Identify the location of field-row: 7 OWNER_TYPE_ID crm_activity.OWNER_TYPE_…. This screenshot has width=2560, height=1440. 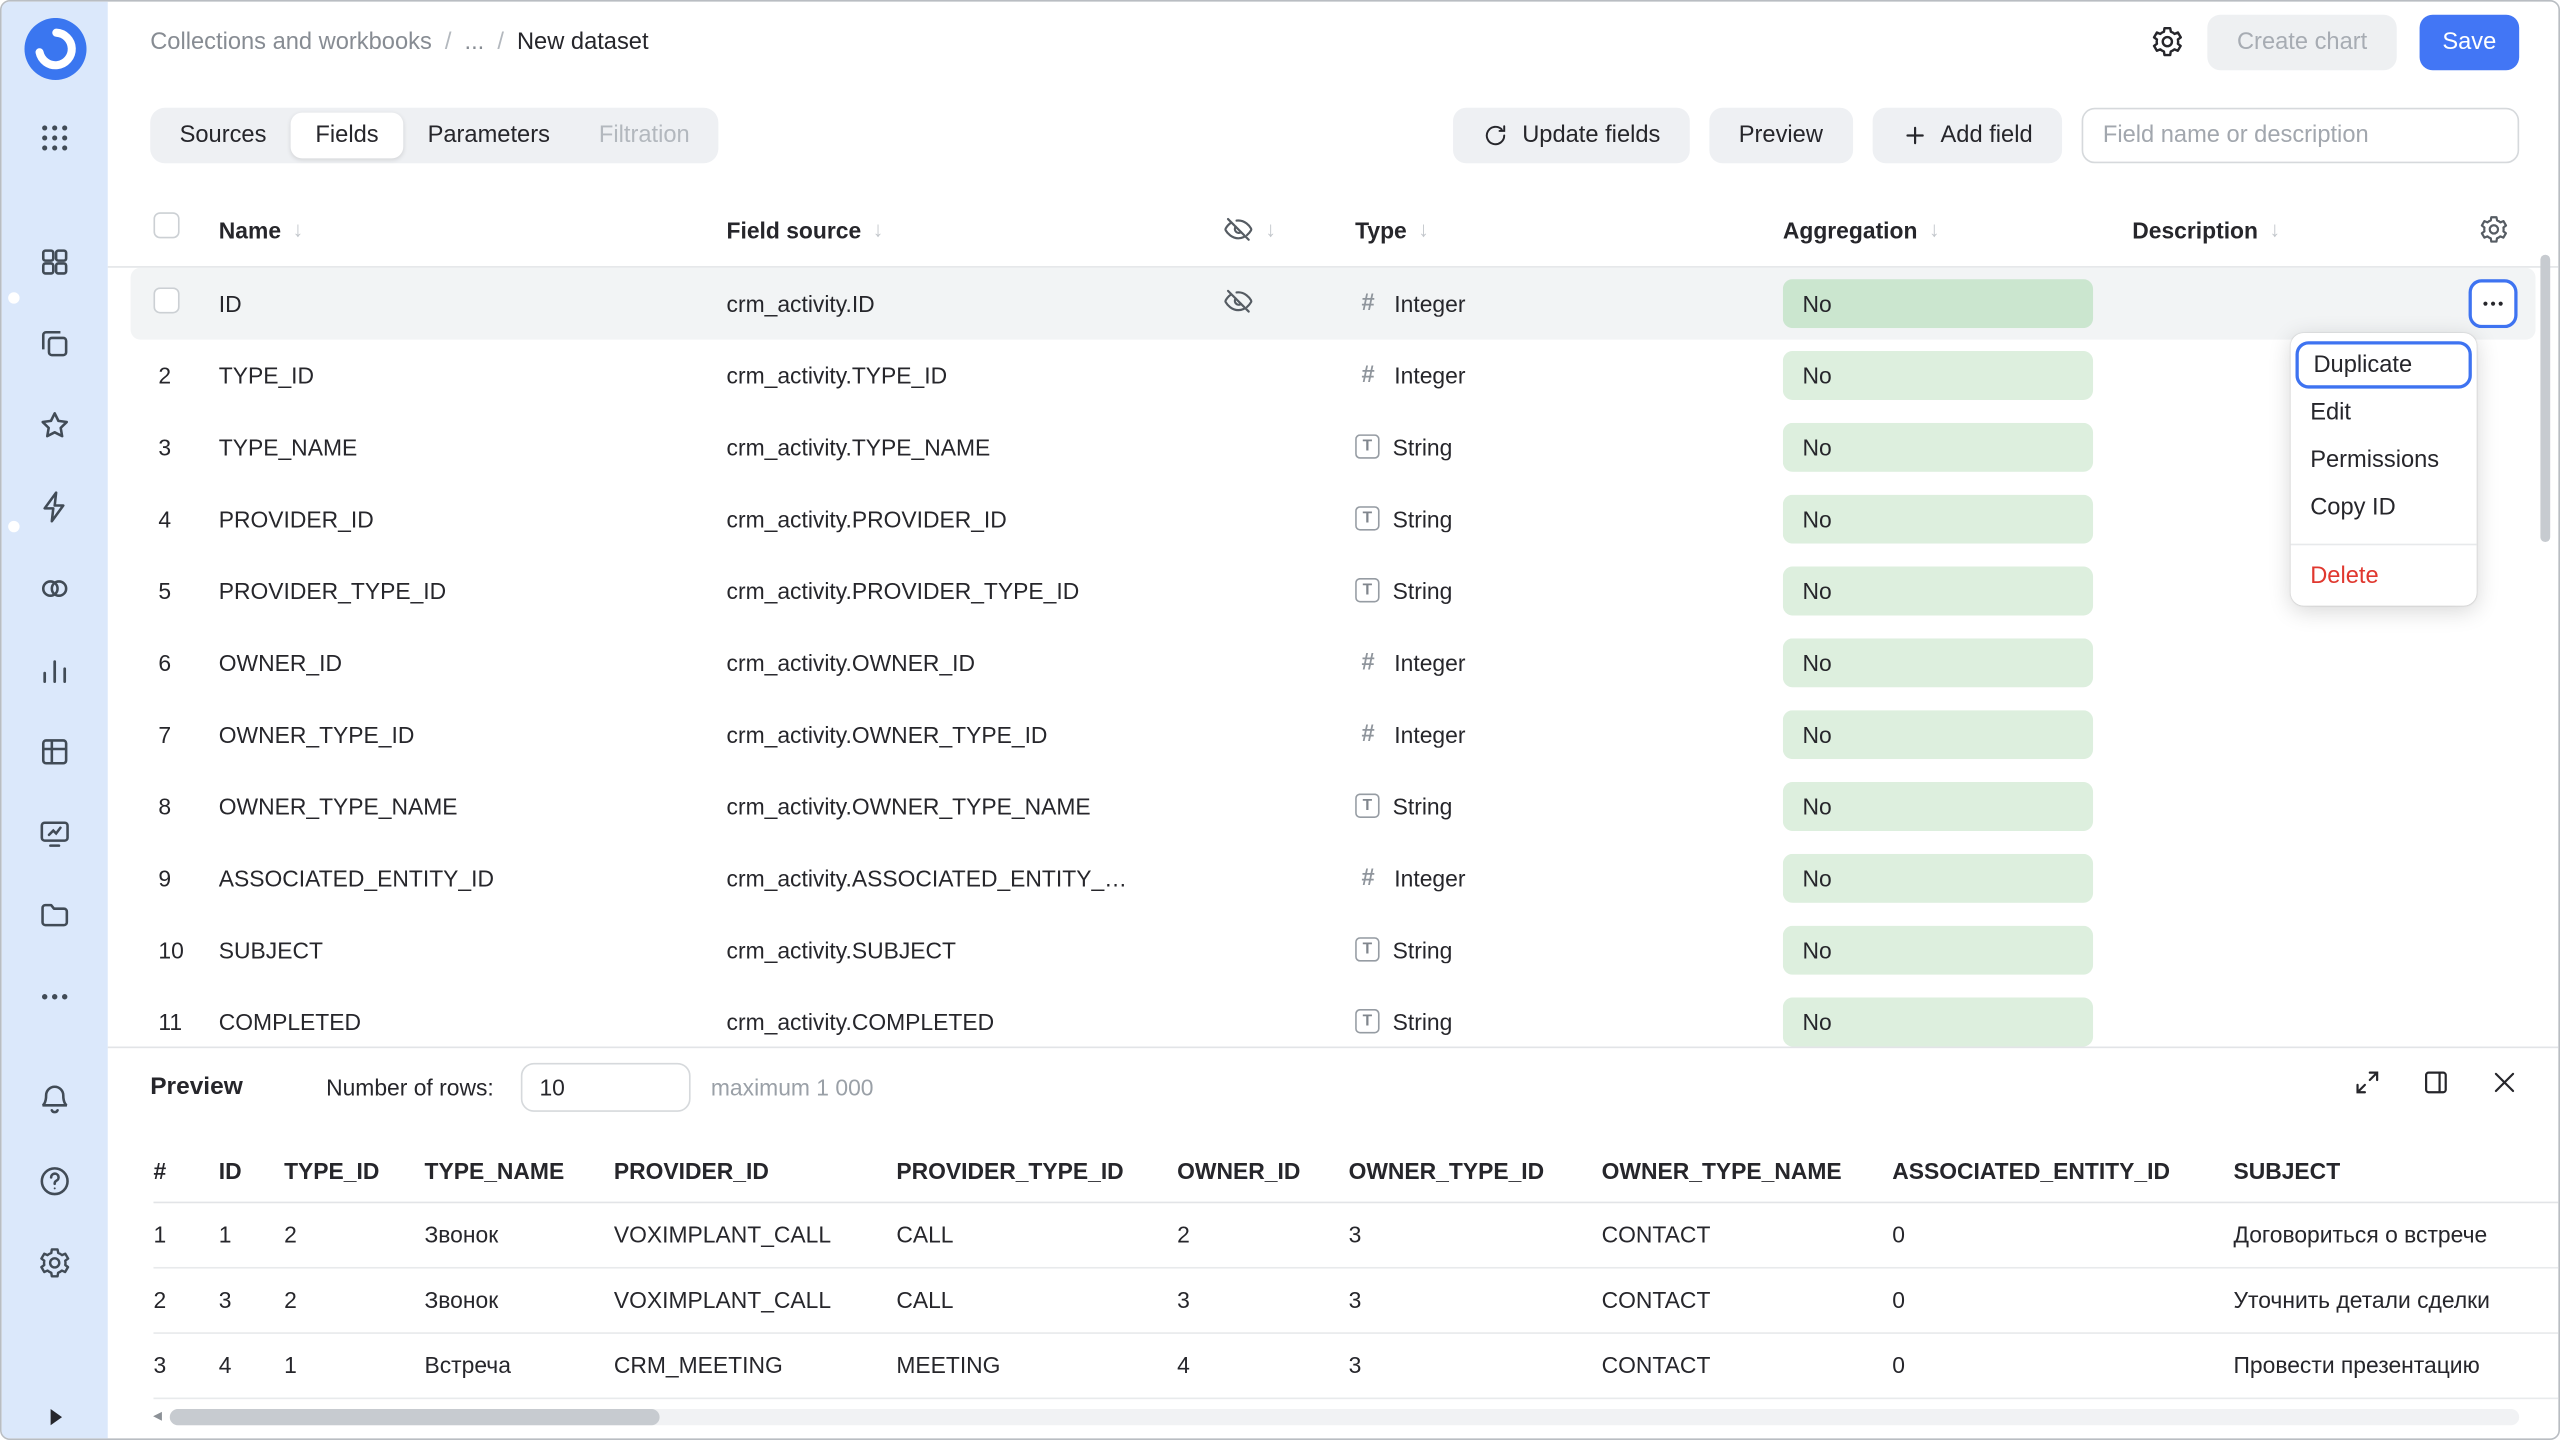
(1333, 734).